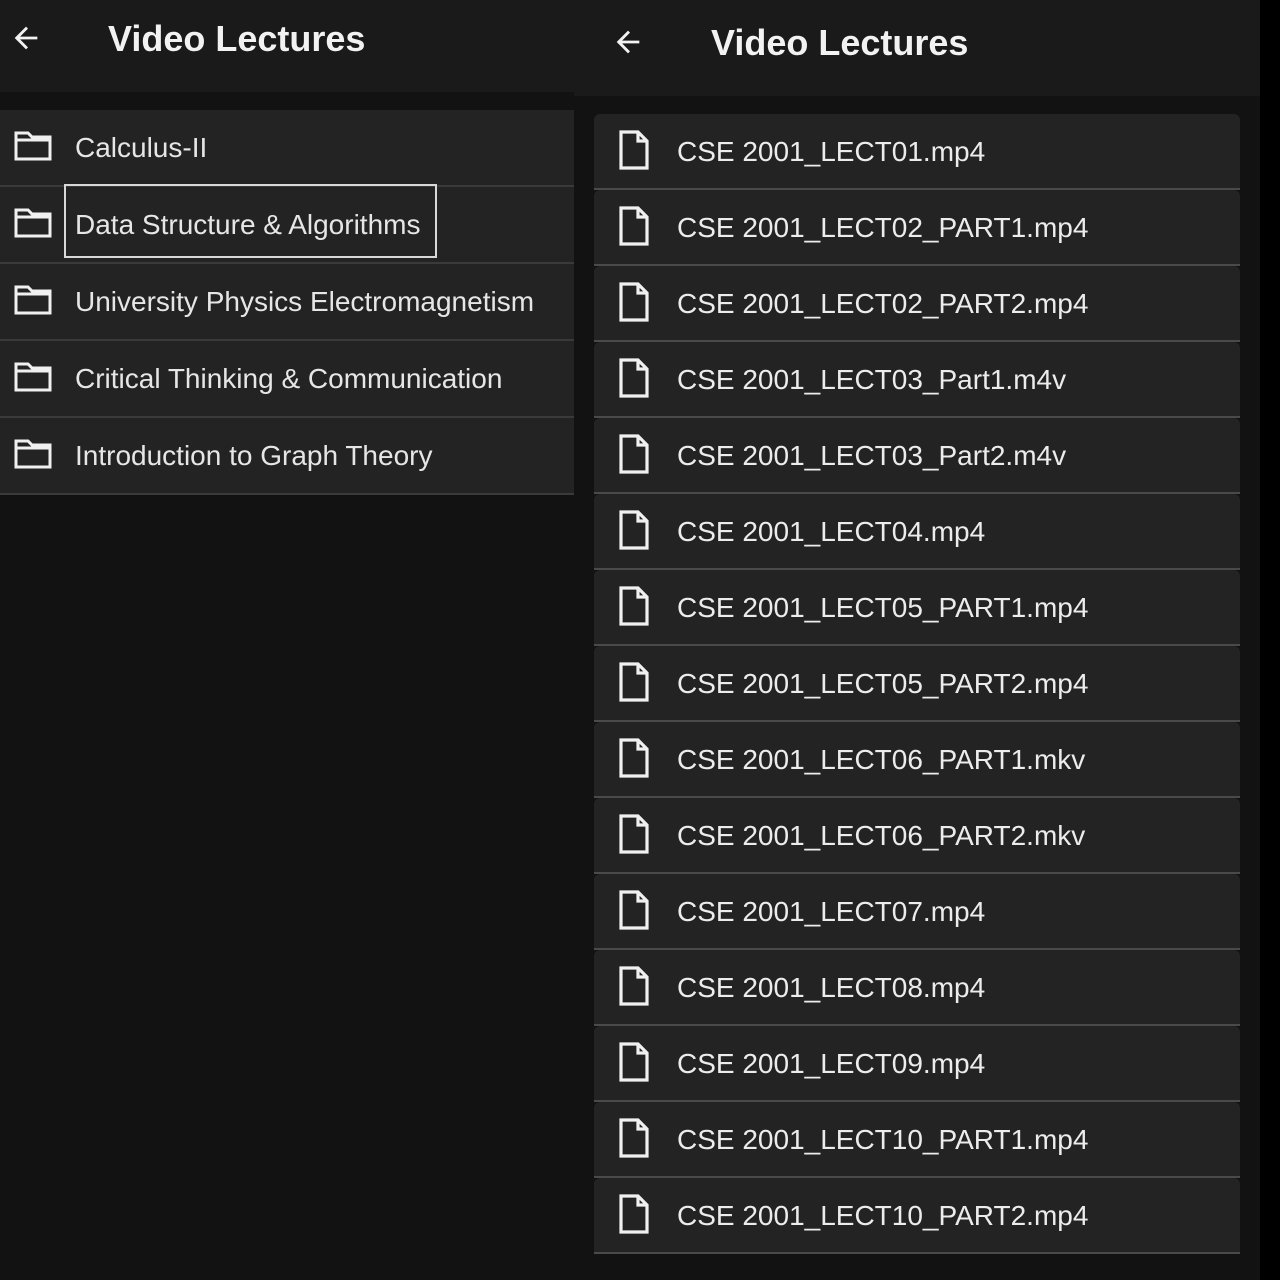 This screenshot has width=1280, height=1280. Describe the element at coordinates (831, 151) in the screenshot. I see `file-label: CSE 2001_LECT01.mp4` at that location.